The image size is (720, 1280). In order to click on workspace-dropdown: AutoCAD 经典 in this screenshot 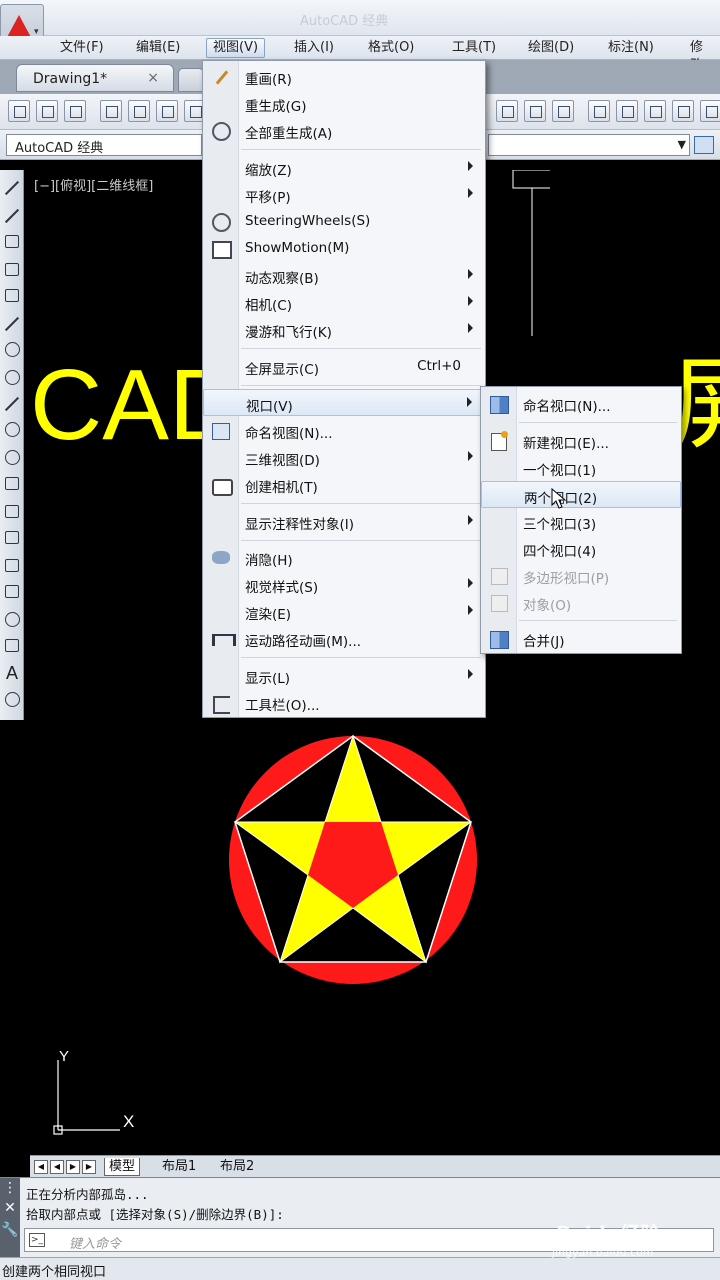, I will do `click(104, 145)`.